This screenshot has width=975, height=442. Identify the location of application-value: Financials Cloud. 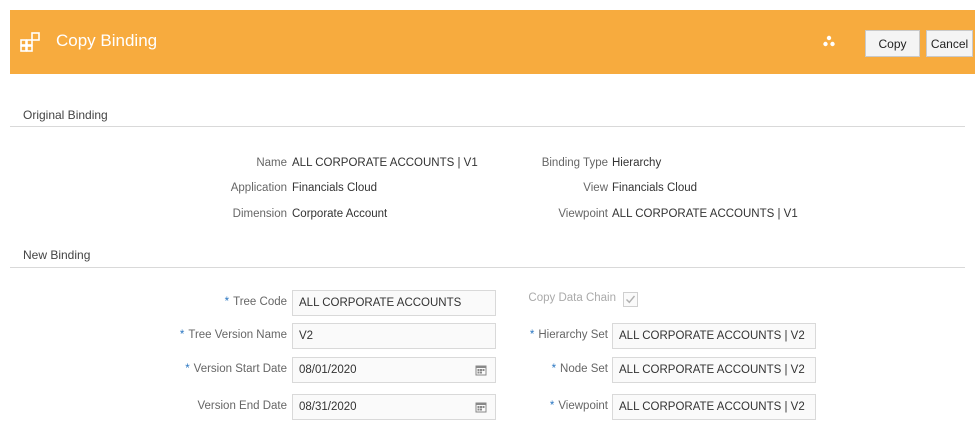
(335, 188).